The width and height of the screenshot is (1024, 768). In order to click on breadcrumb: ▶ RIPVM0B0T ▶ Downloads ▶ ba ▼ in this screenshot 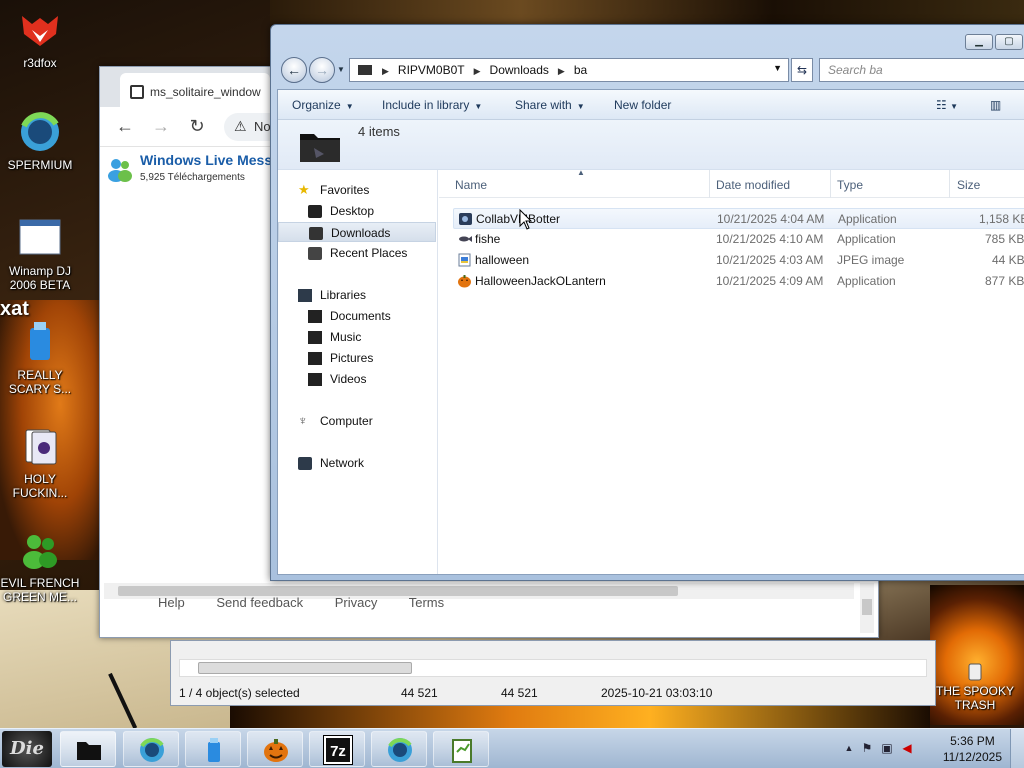, I will do `click(569, 70)`.